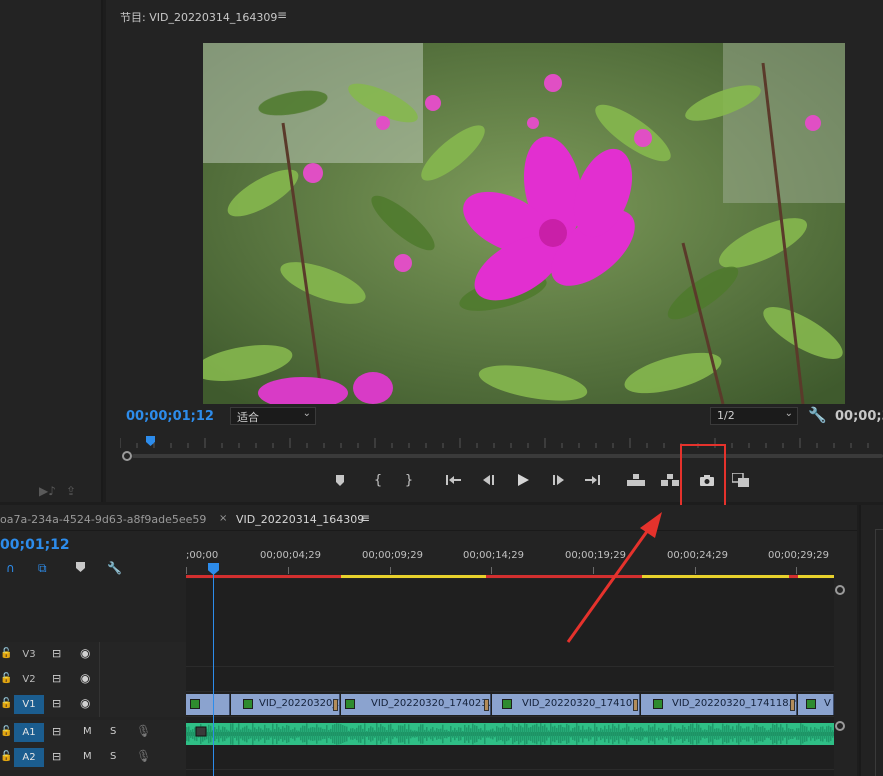  I want to click on tab-menu-icon: ≡, so click(365, 518).